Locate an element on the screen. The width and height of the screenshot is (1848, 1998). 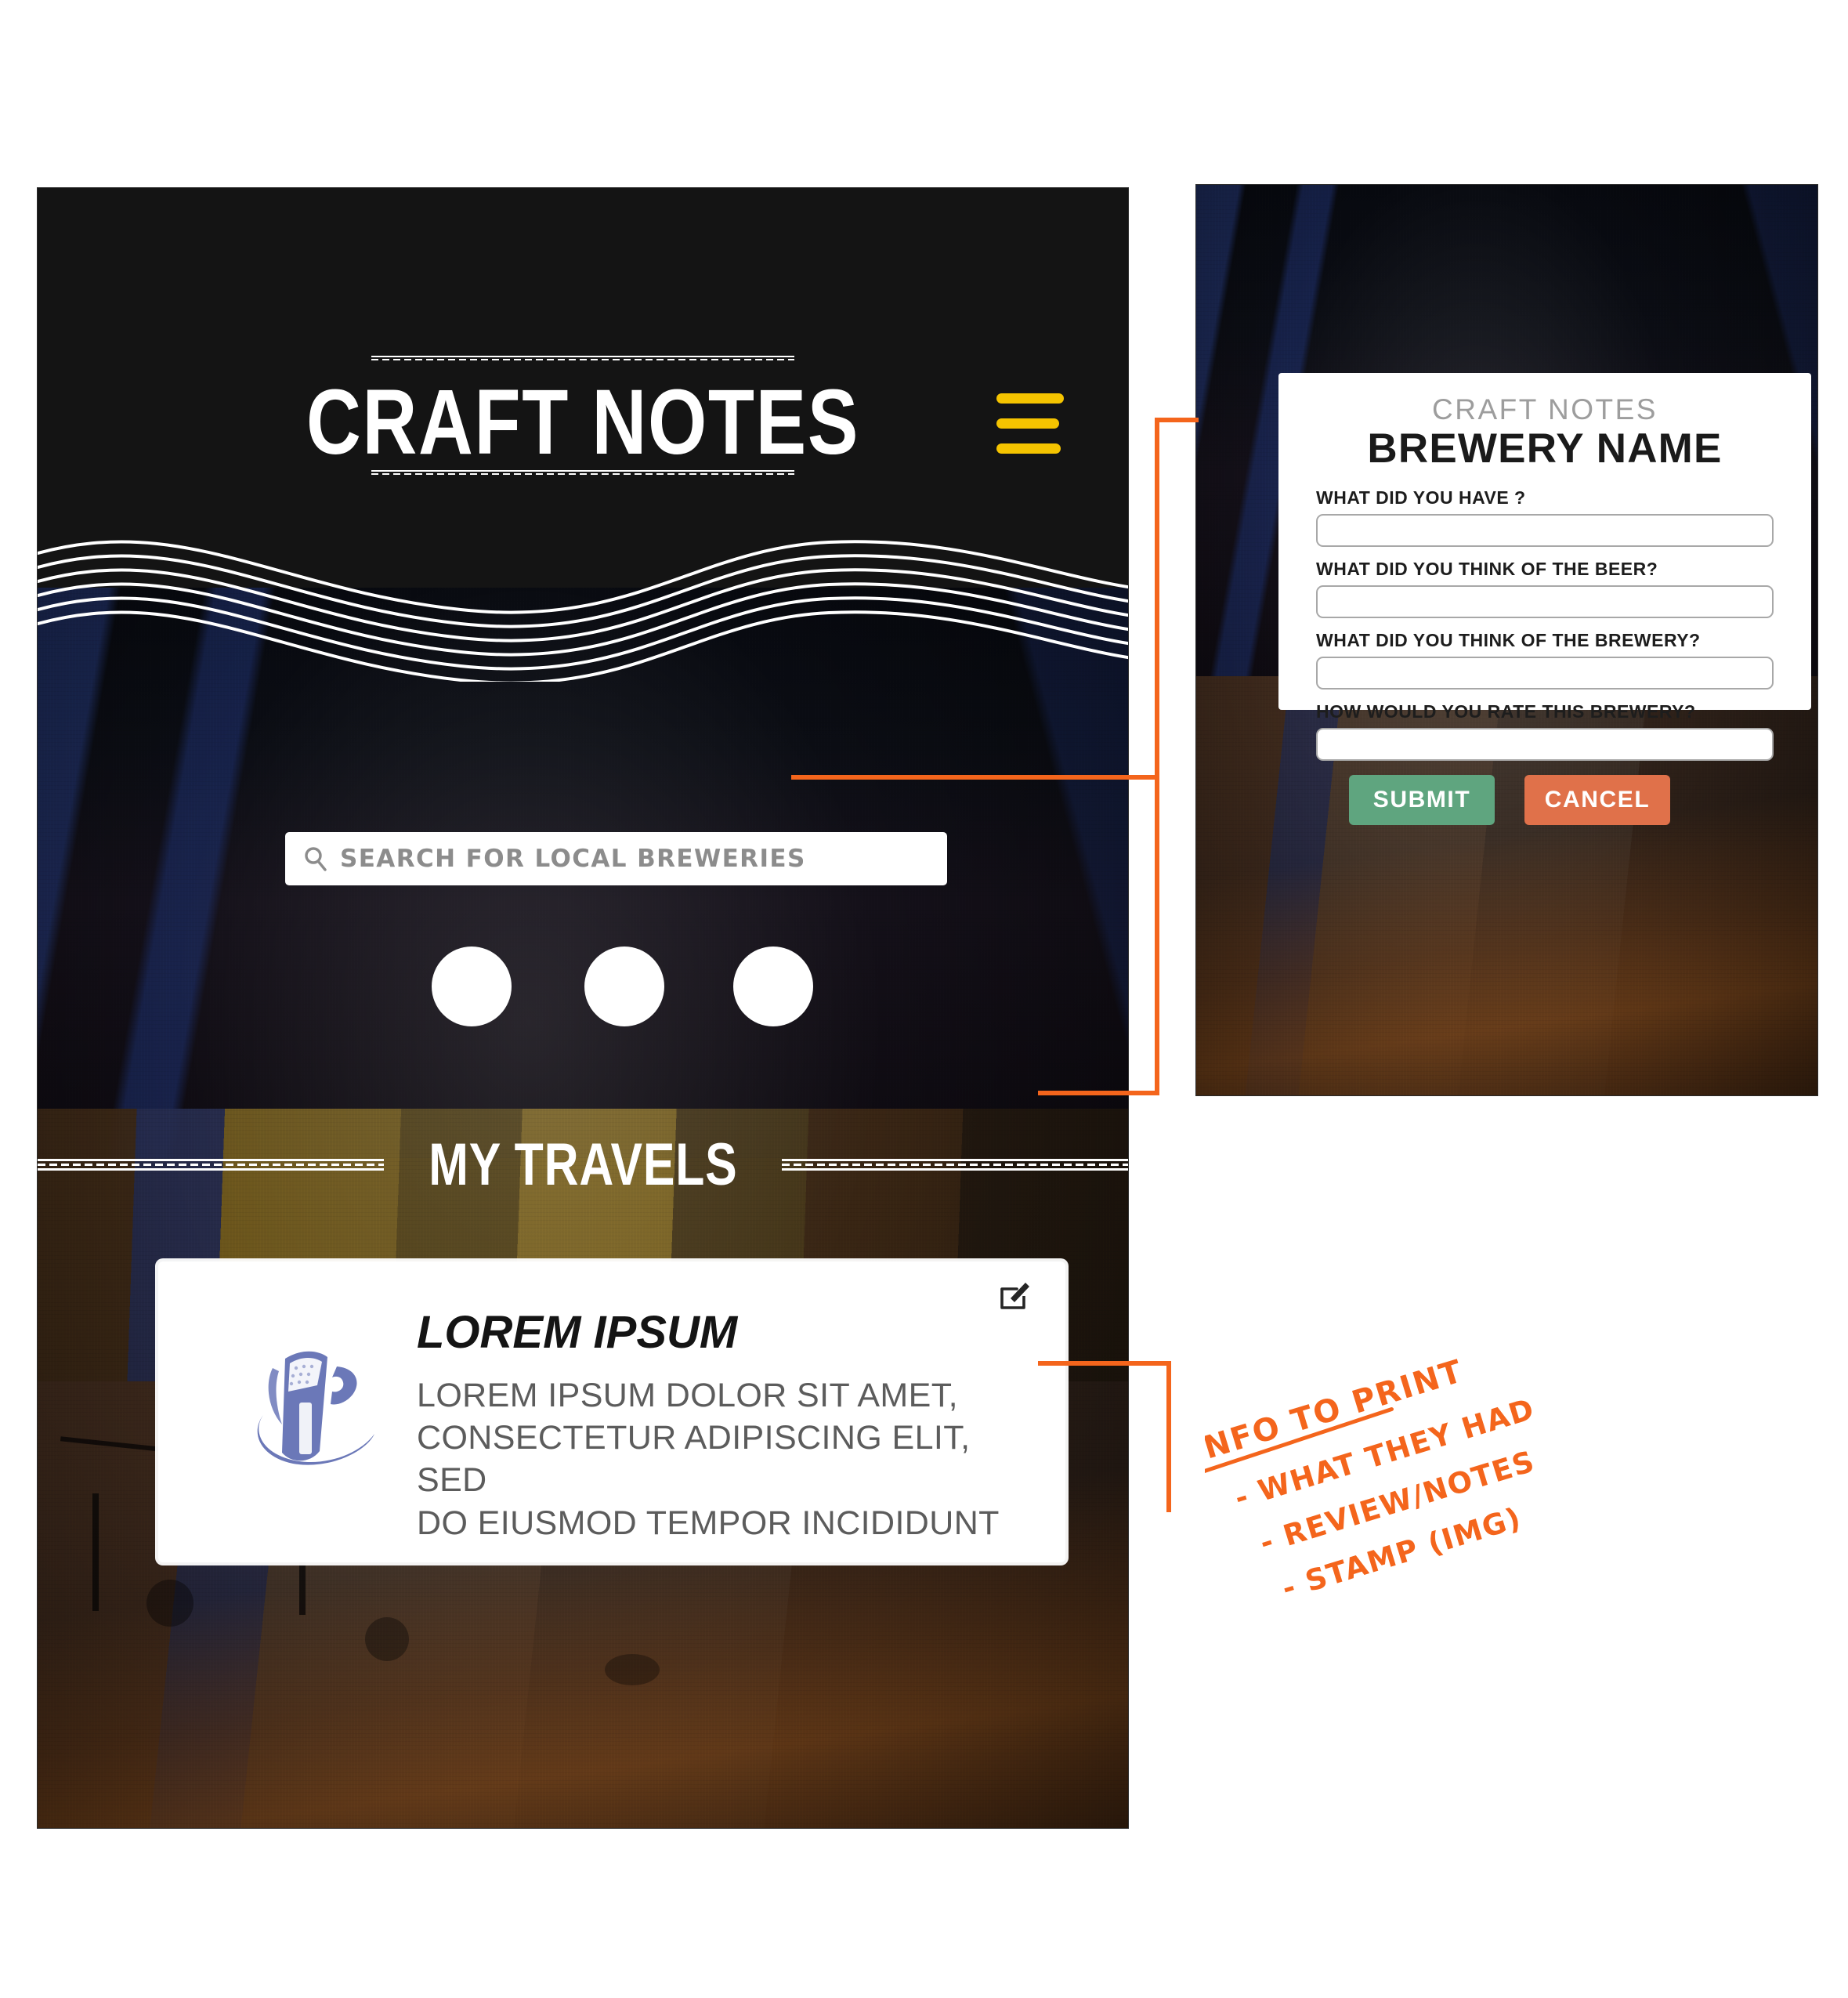
header-rule-bottom is located at coordinates (582, 472).